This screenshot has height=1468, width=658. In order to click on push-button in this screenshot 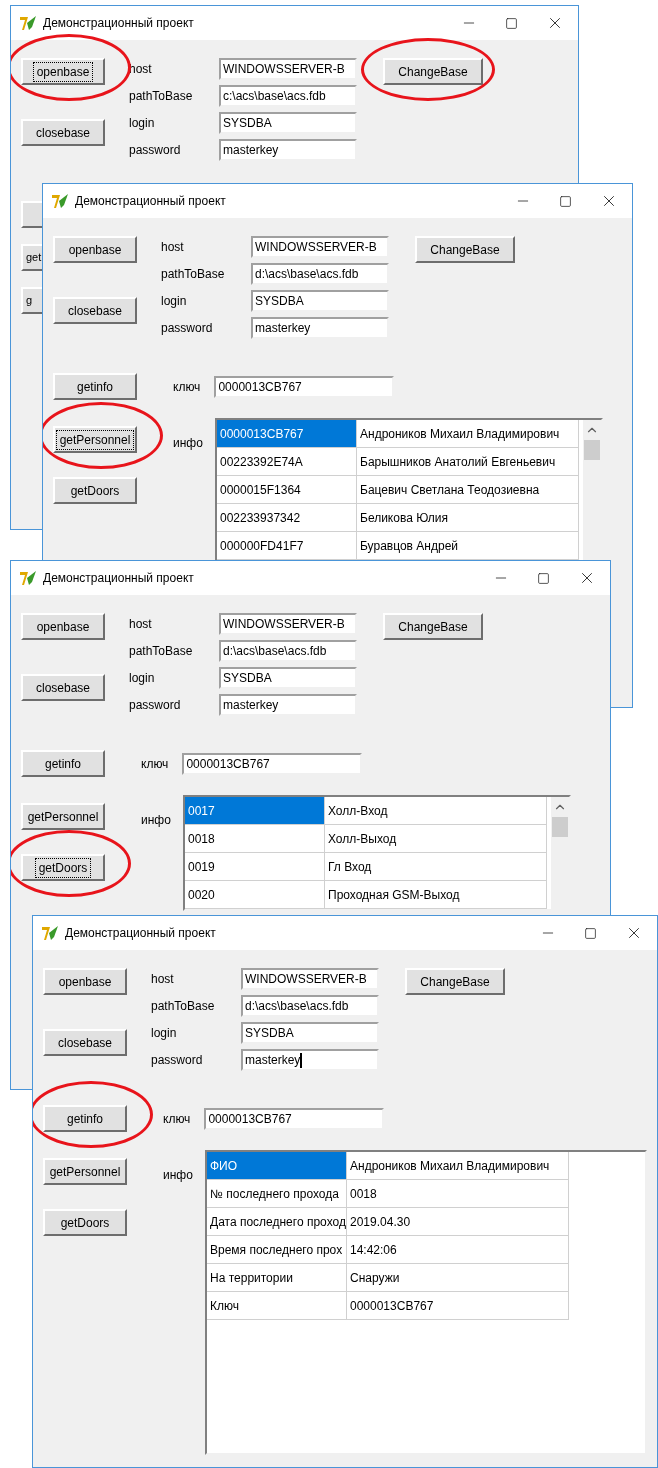, I will do `click(32, 214)`.